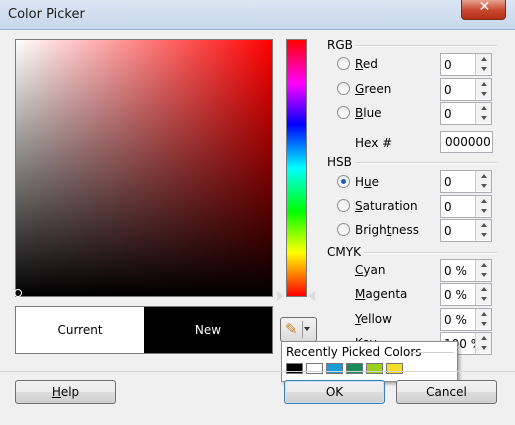 The image size is (515, 425). What do you see at coordinates (344, 252) in the screenshot?
I see `cmyk-group-label: CMYK` at bounding box center [344, 252].